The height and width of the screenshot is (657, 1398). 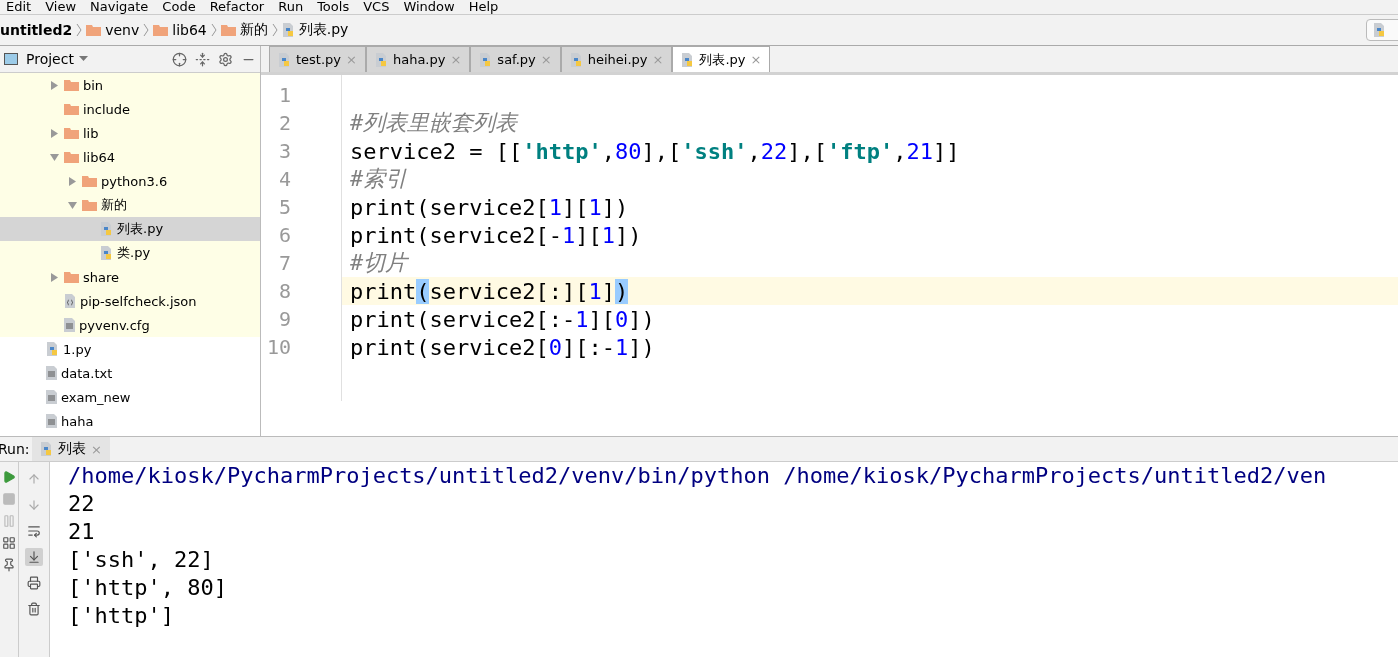 What do you see at coordinates (509, 291) in the screenshot?
I see `code-token: service2[:][` at bounding box center [509, 291].